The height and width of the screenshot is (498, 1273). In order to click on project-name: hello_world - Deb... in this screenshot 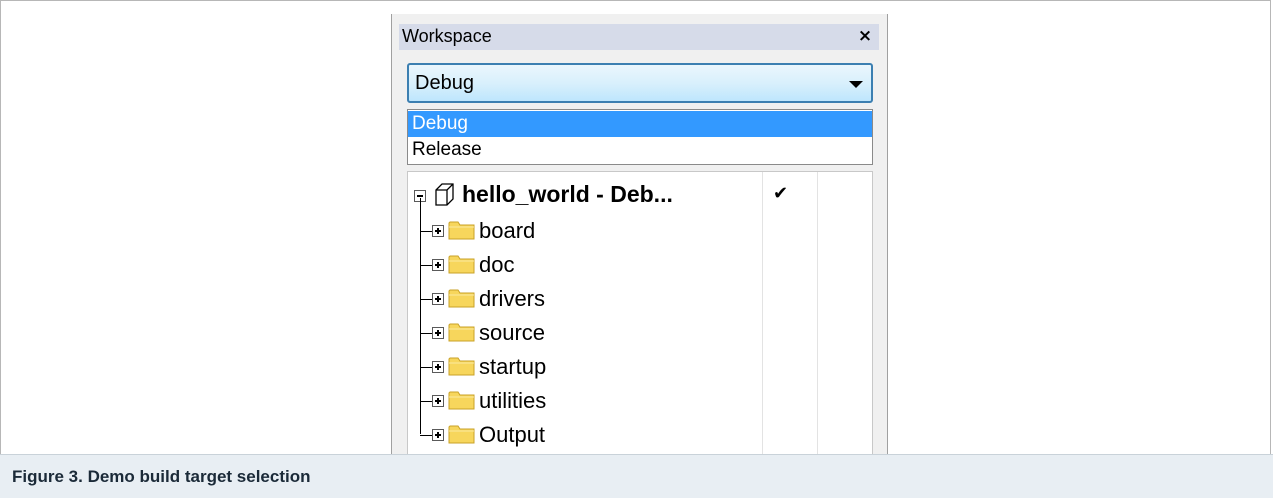, I will do `click(567, 194)`.